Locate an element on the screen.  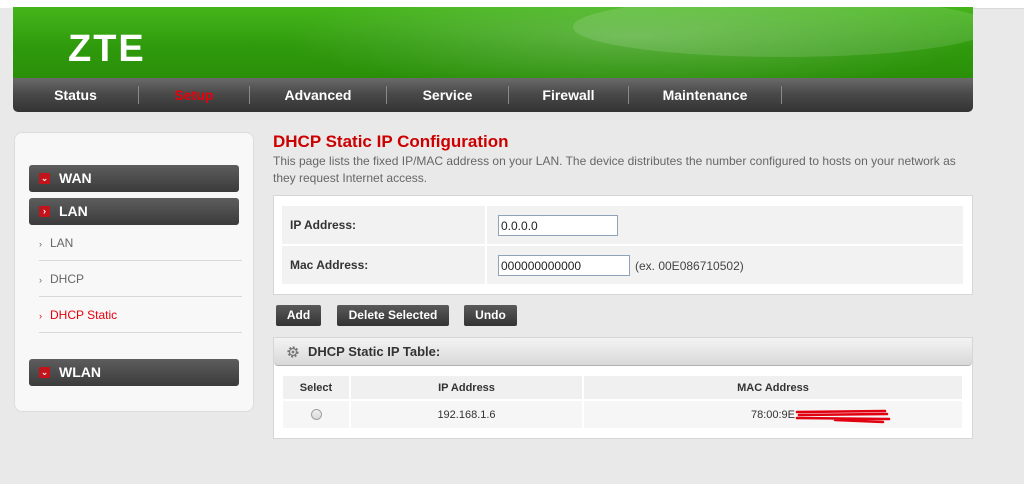
ip-cell: 192.168.1.6 is located at coordinates (467, 413).